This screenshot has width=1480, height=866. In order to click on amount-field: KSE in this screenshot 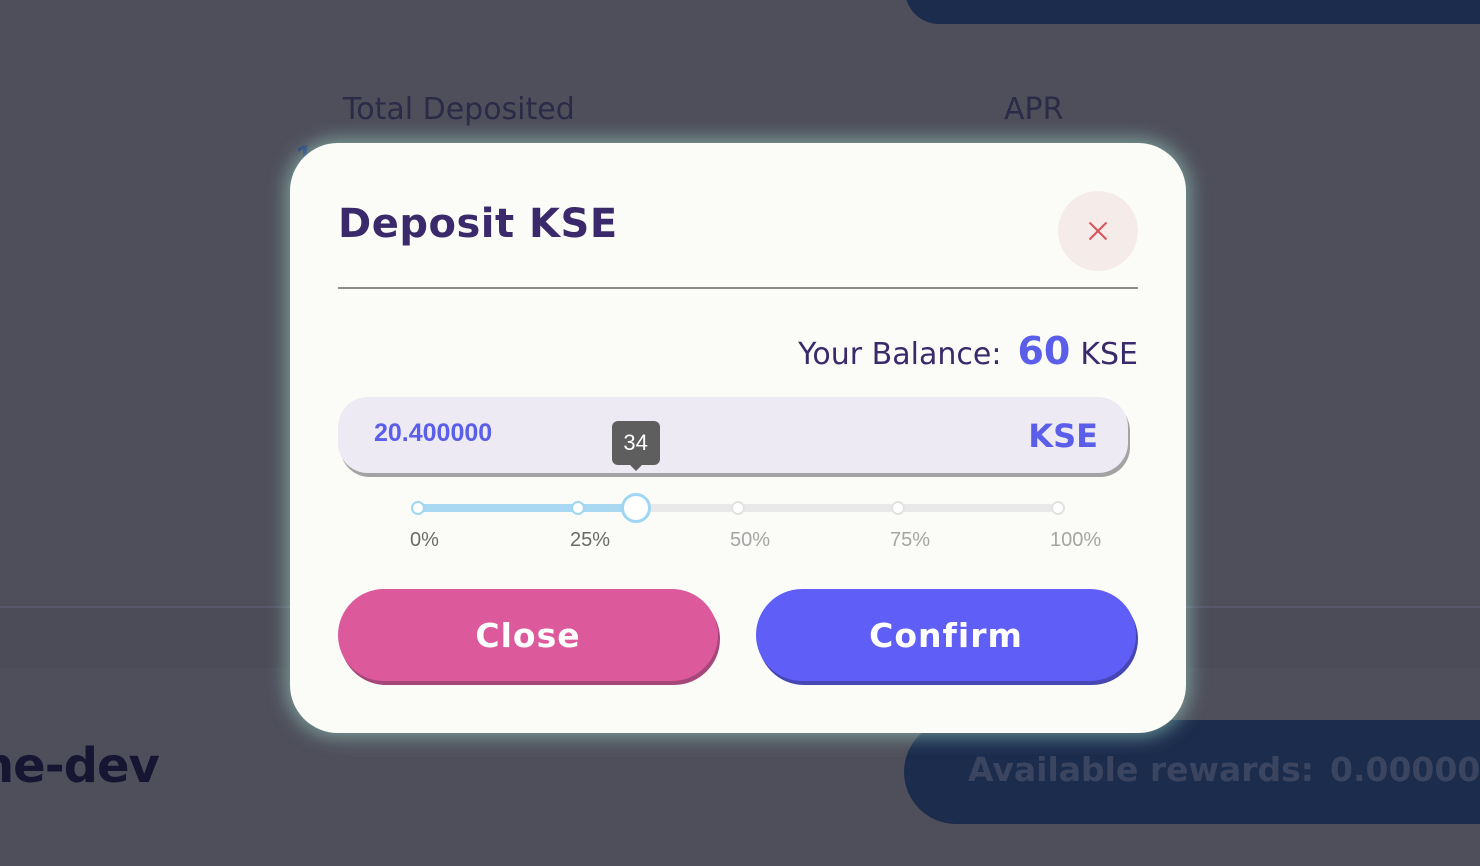, I will do `click(733, 435)`.